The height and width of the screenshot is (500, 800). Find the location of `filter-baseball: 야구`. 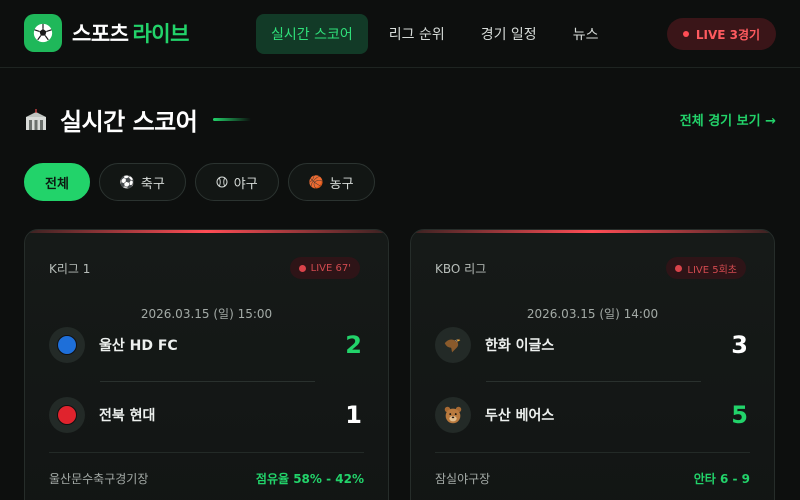

filter-baseball: 야구 is located at coordinates (236, 182).